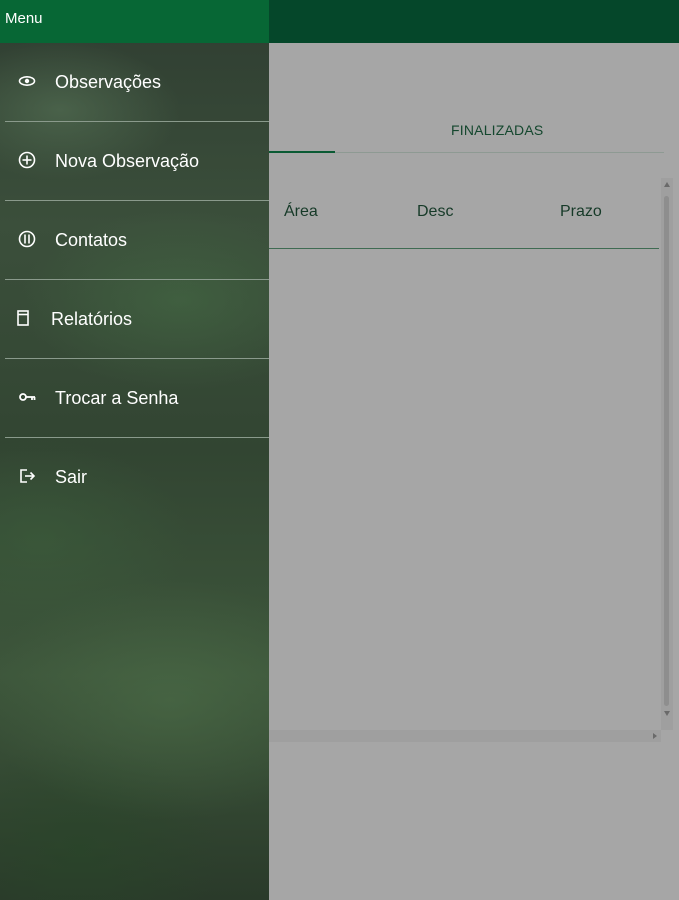 The image size is (679, 900). Describe the element at coordinates (91, 240) in the screenshot. I see `menu-item-label: Contatos` at that location.